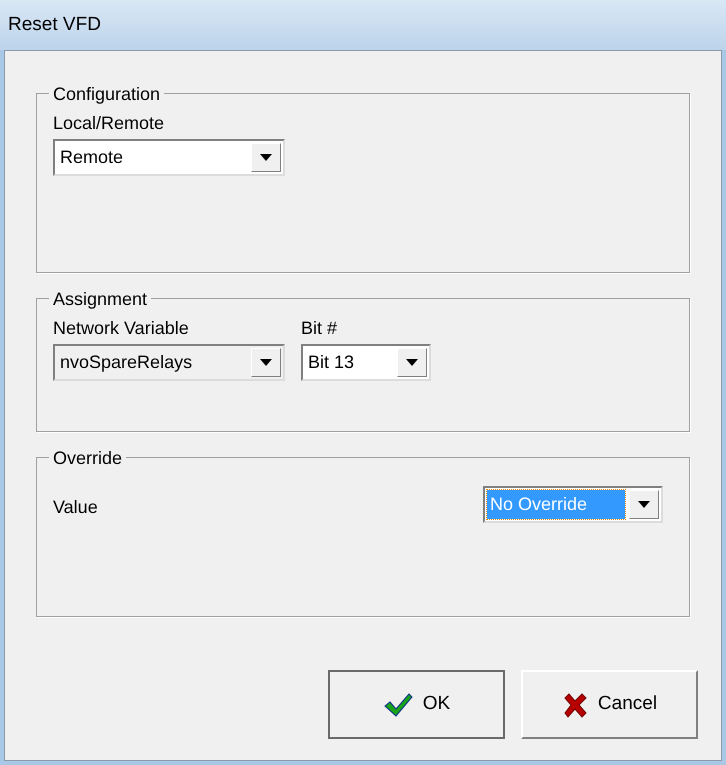  Describe the element at coordinates (109, 123) in the screenshot. I see `field-label: Local/Remote` at that location.